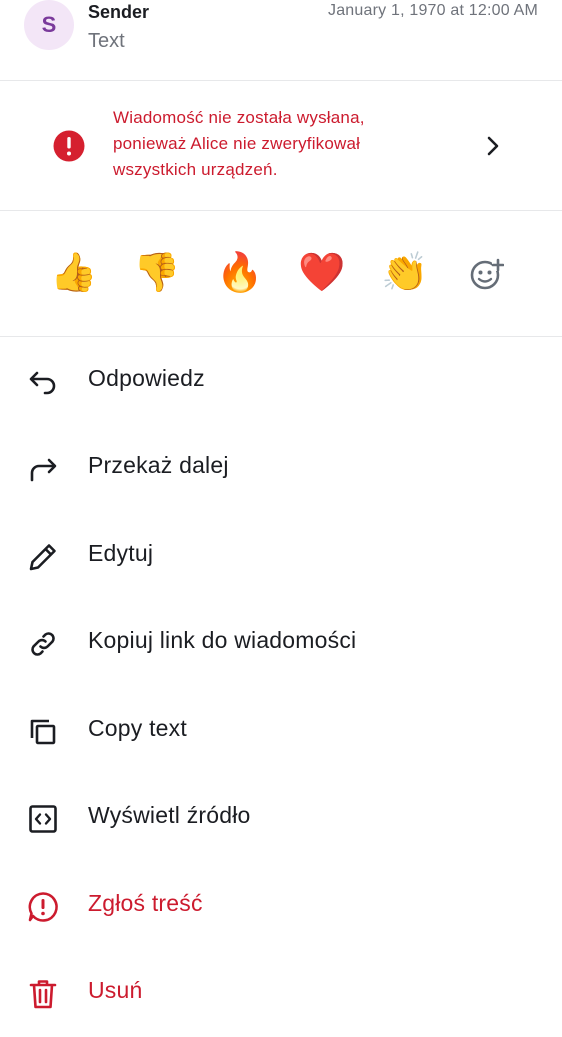 The width and height of the screenshot is (562, 1037). I want to click on menu-item-copy-link: Kopiuj link do wiadomości, so click(281, 643).